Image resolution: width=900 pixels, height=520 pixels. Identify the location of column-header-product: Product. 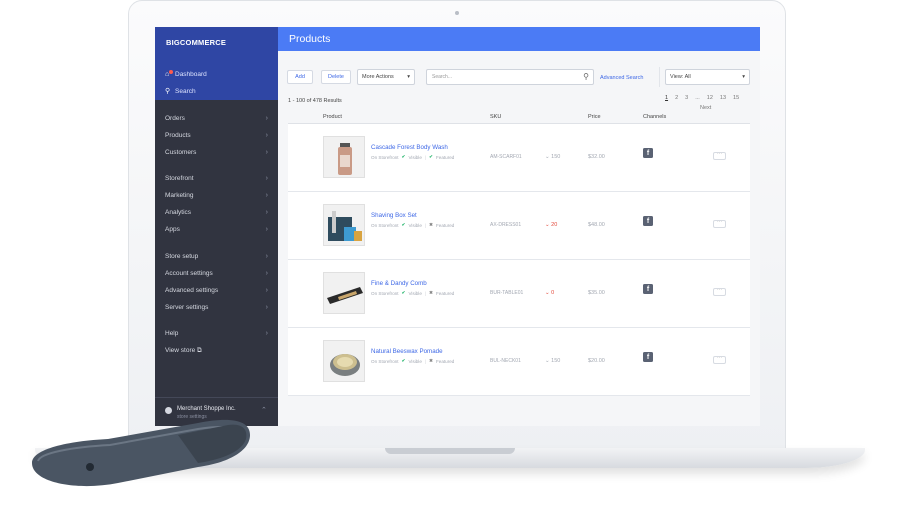
(332, 117).